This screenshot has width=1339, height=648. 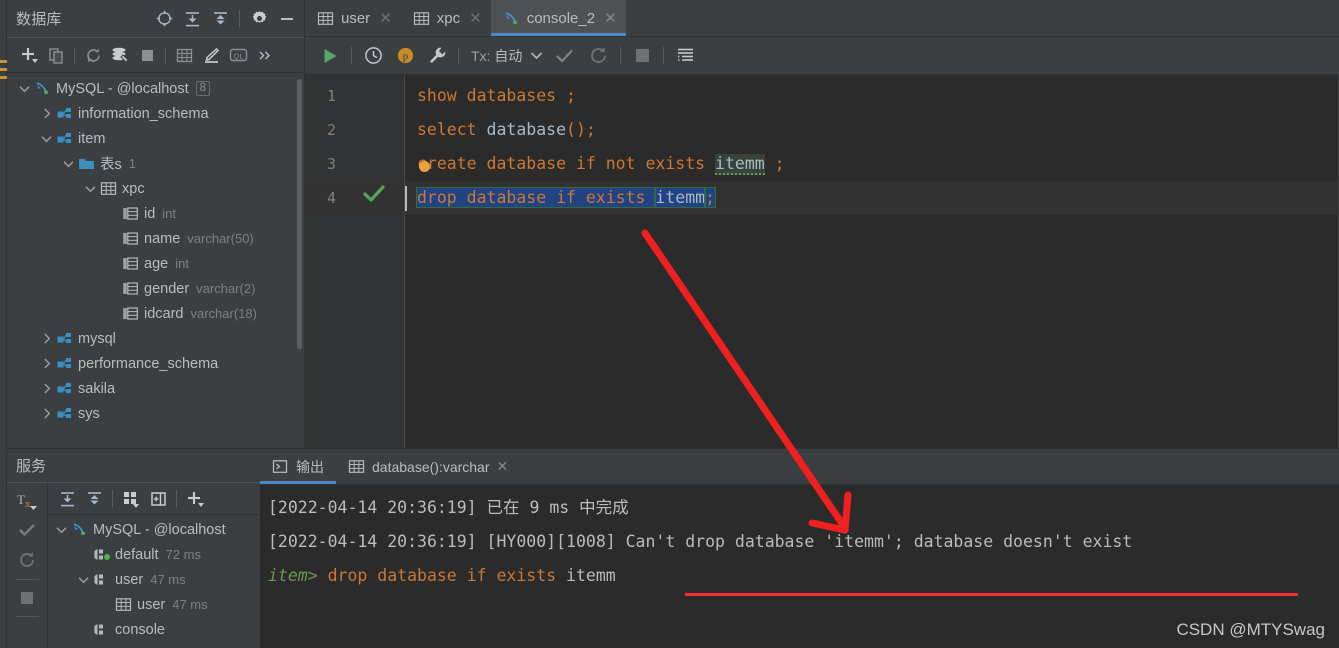 I want to click on tx-mode-label: Tx: 自动, so click(x=496, y=56).